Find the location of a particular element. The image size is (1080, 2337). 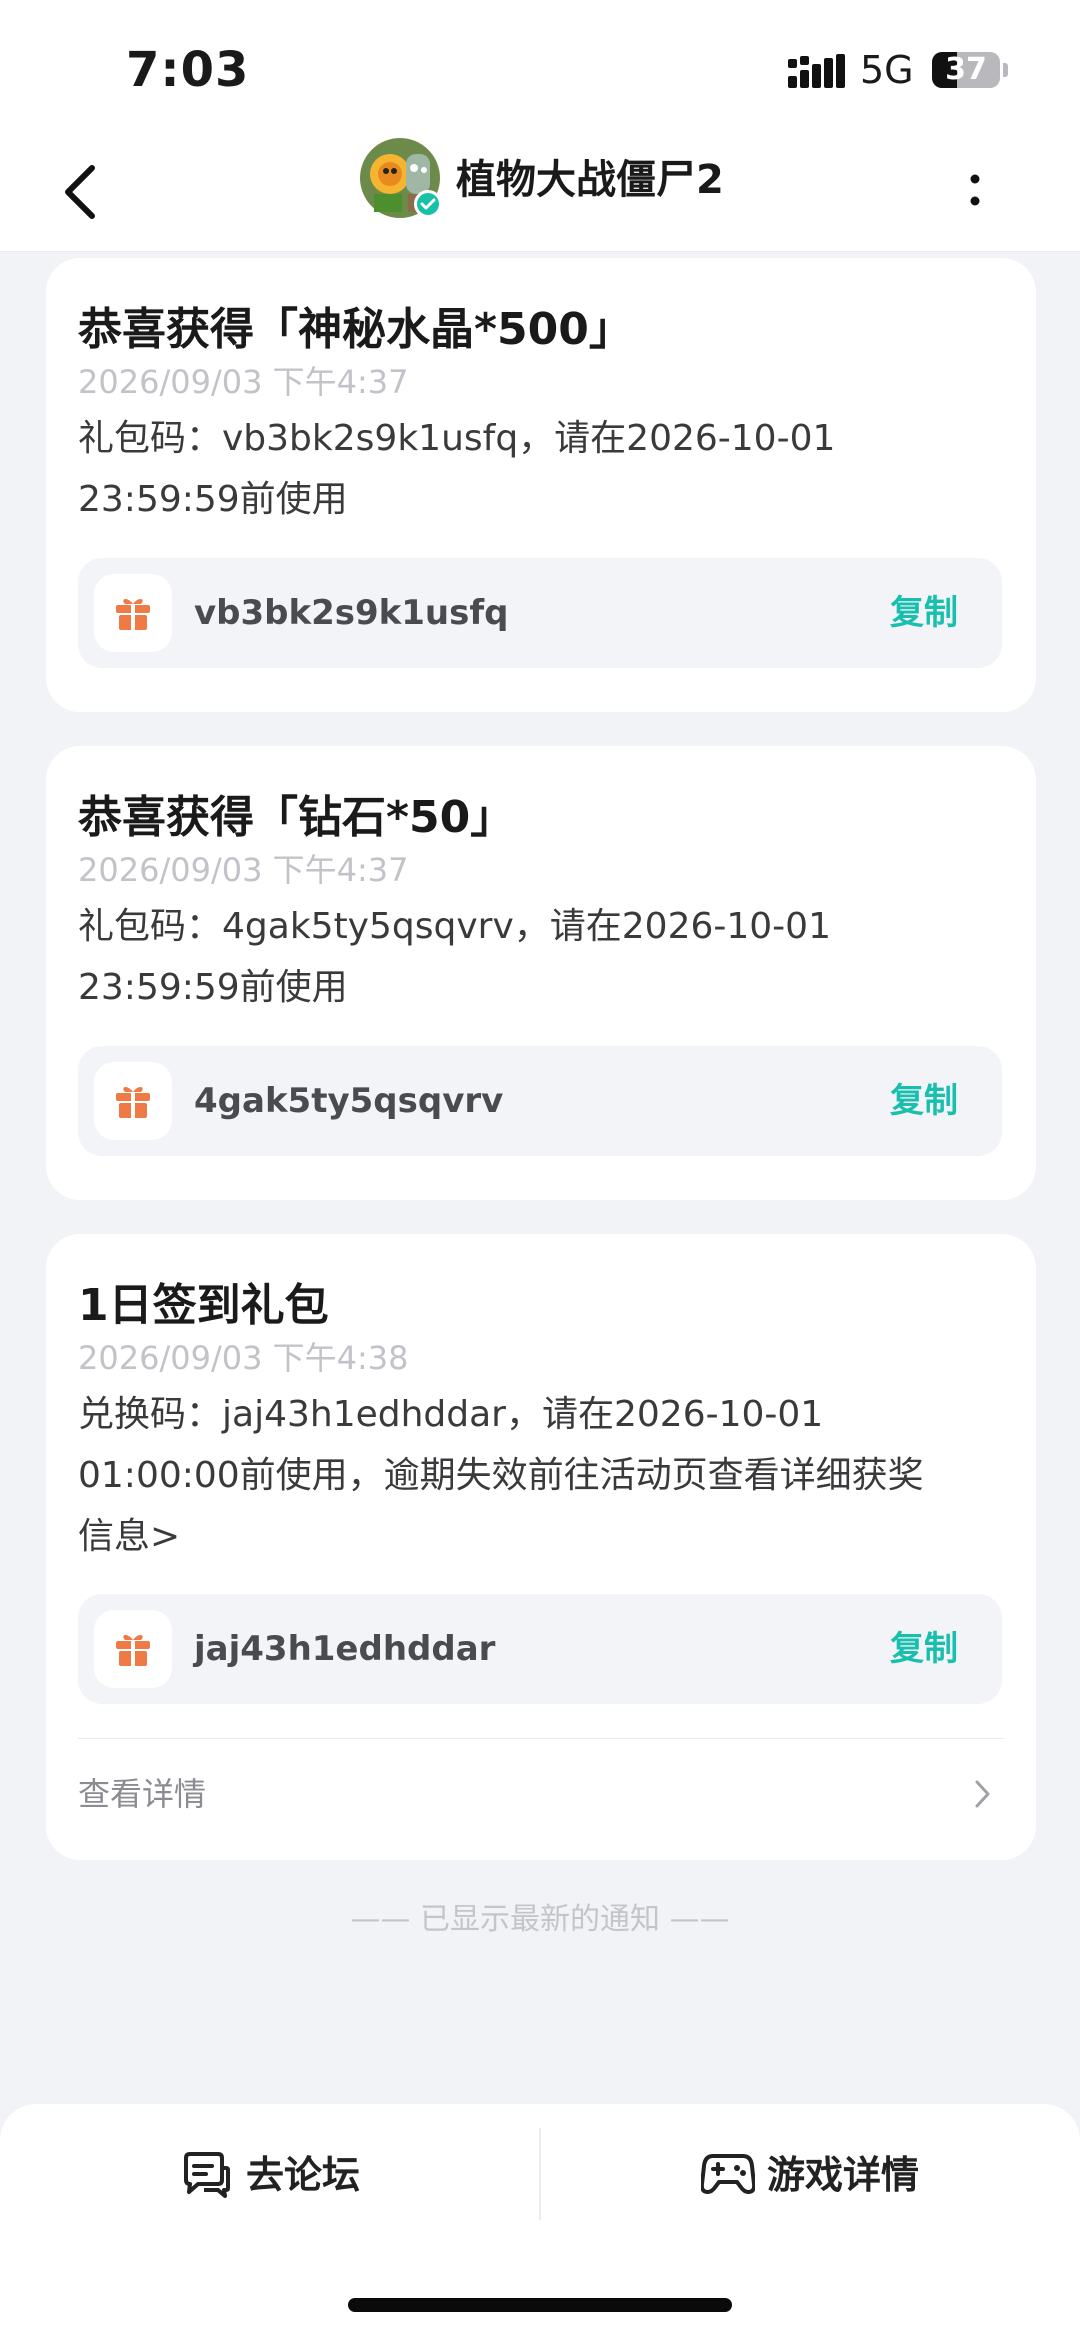

network-type: 5G is located at coordinates (887, 70).